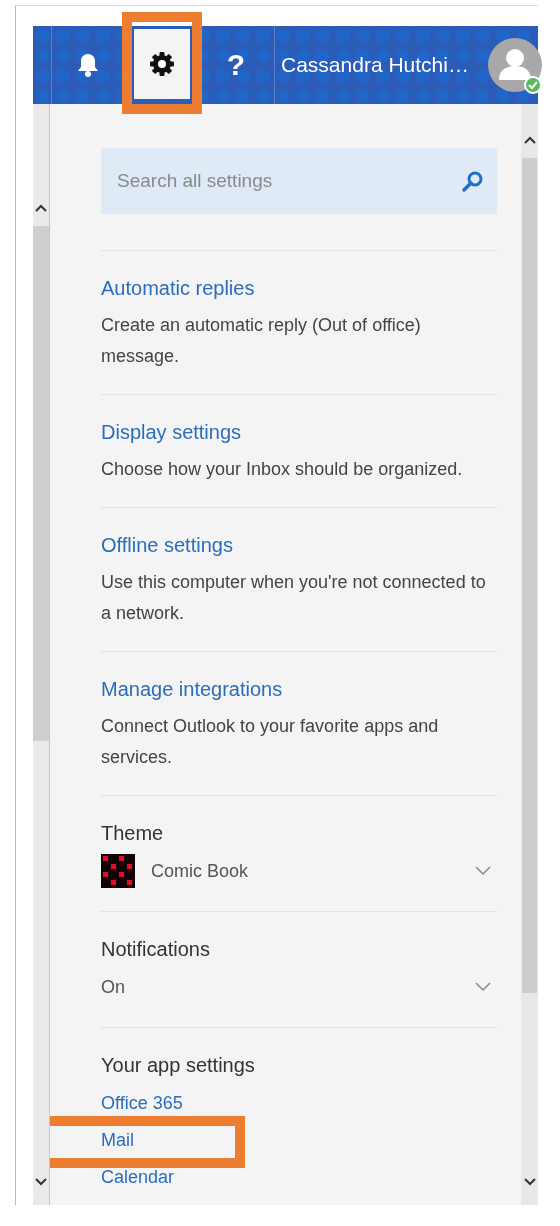 This screenshot has width=560, height=1226. What do you see at coordinates (192, 689) in the screenshot?
I see `settings-link: Manage integrations` at bounding box center [192, 689].